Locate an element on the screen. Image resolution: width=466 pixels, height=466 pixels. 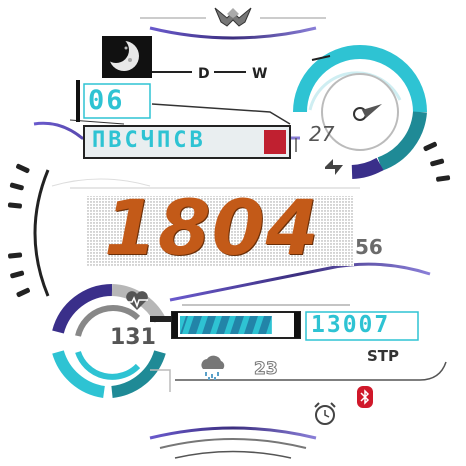
step-progress-bar is located at coordinates (236, 325).